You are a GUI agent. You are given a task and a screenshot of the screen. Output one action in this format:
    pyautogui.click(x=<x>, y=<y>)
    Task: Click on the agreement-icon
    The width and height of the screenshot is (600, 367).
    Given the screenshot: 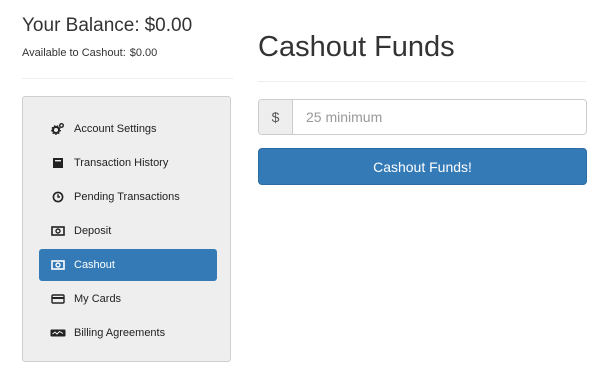 What is the action you would take?
    pyautogui.click(x=58, y=333)
    